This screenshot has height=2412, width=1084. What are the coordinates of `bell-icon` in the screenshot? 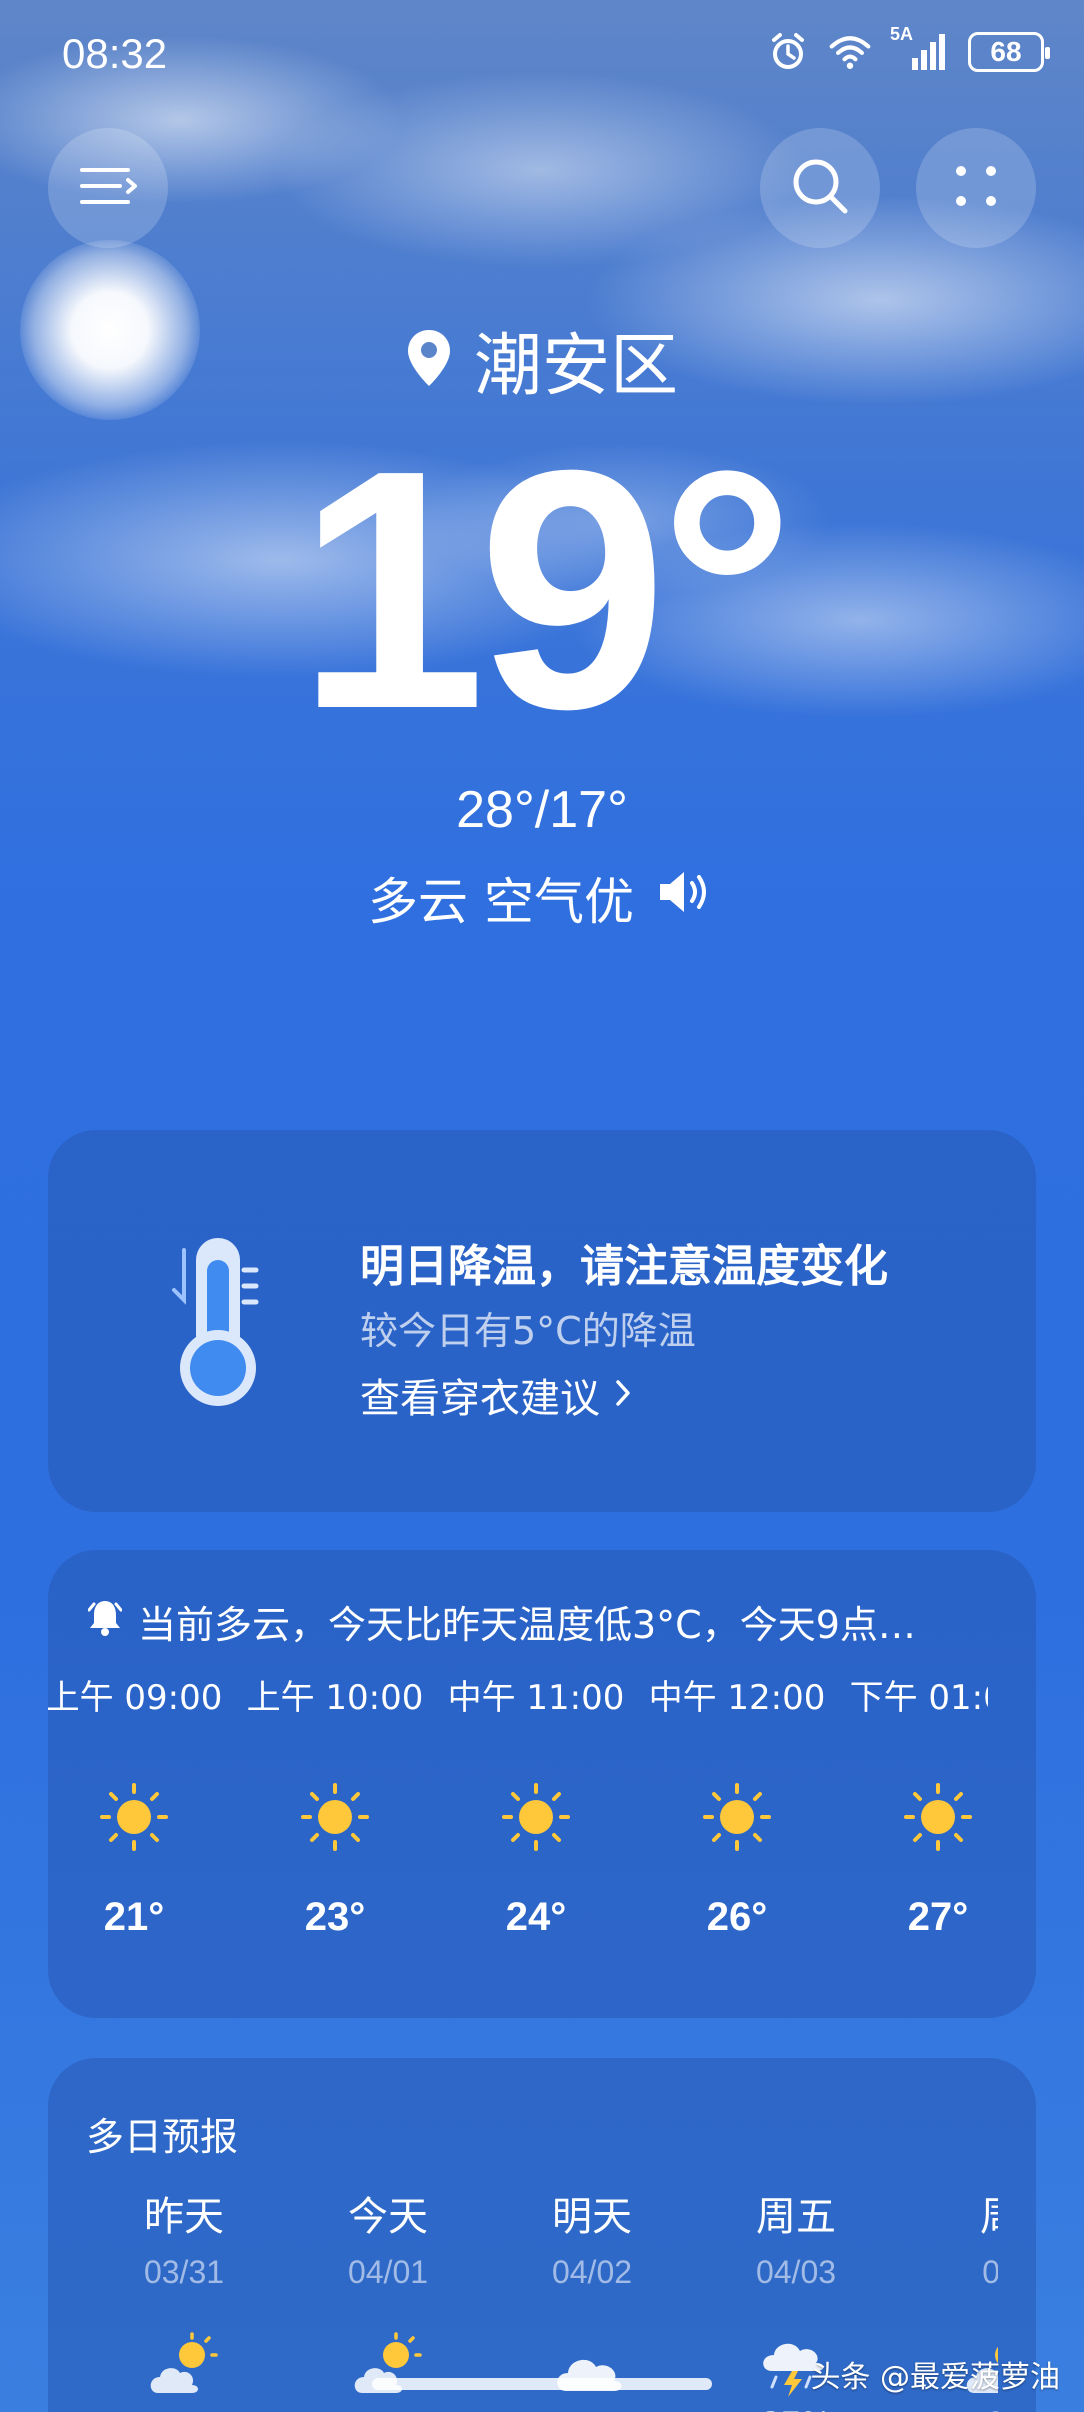 It's located at (105, 1621).